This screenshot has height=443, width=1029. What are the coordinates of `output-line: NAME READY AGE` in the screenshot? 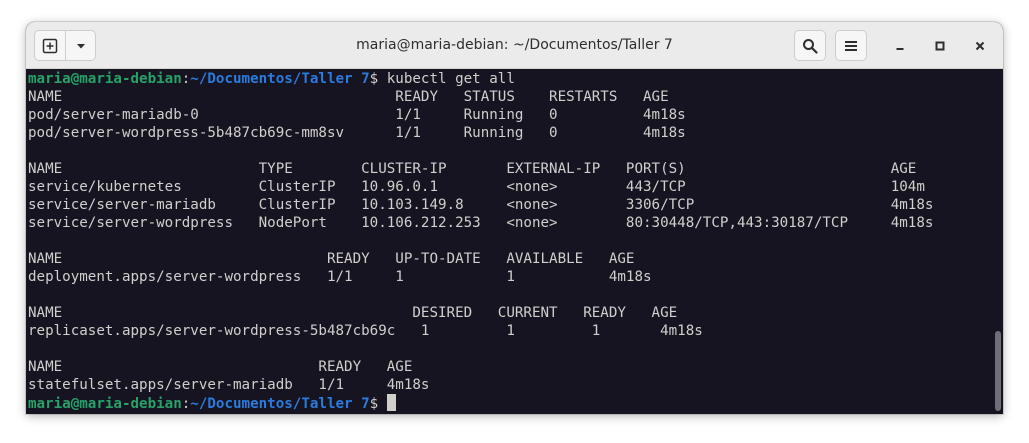 It's located at (220, 367).